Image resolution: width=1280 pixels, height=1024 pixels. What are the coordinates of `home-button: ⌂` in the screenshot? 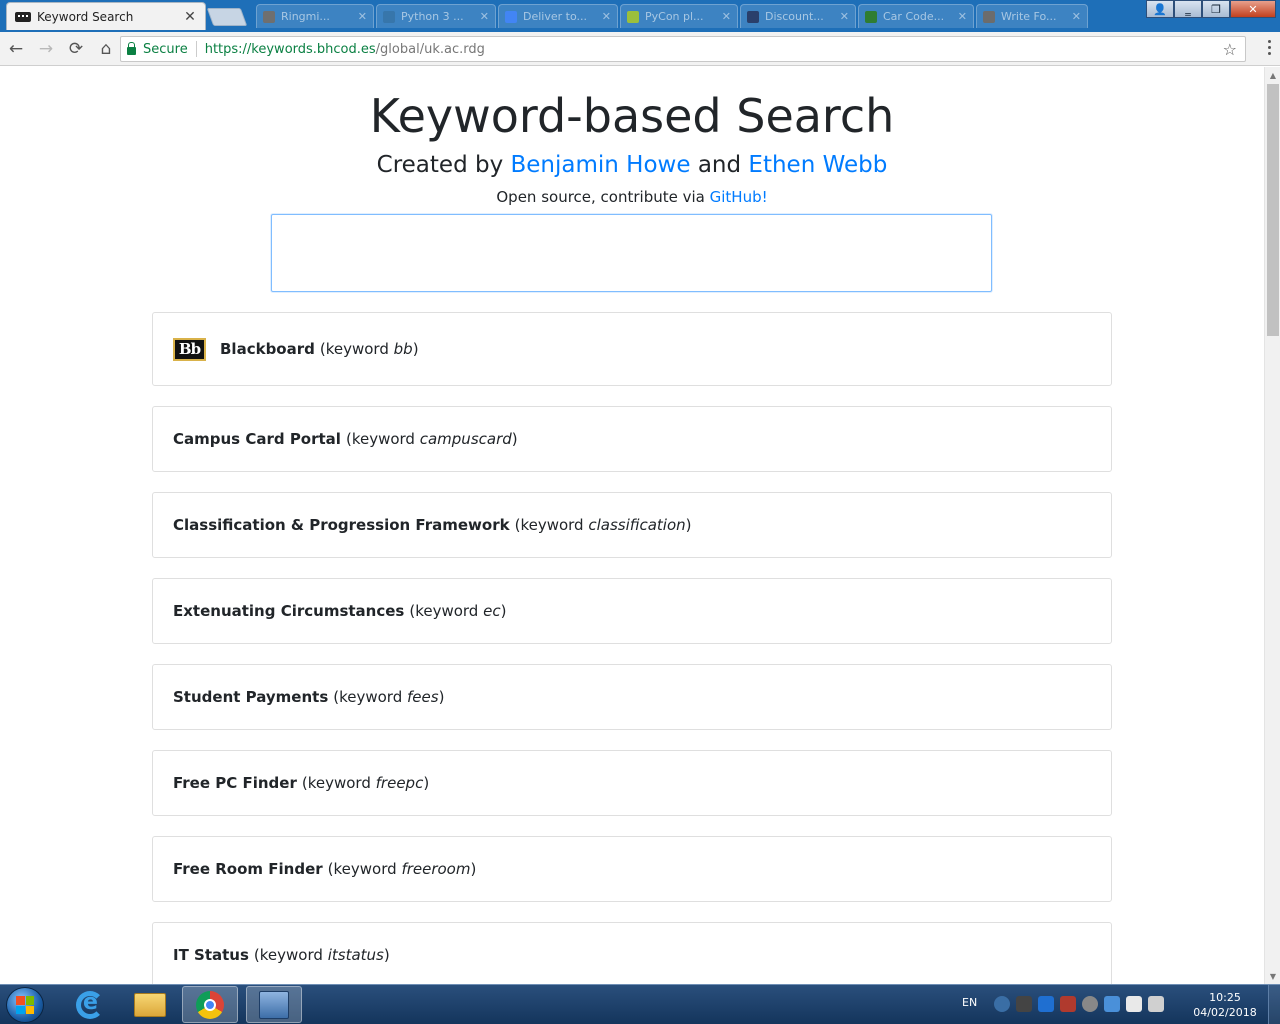 It's located at (106, 49).